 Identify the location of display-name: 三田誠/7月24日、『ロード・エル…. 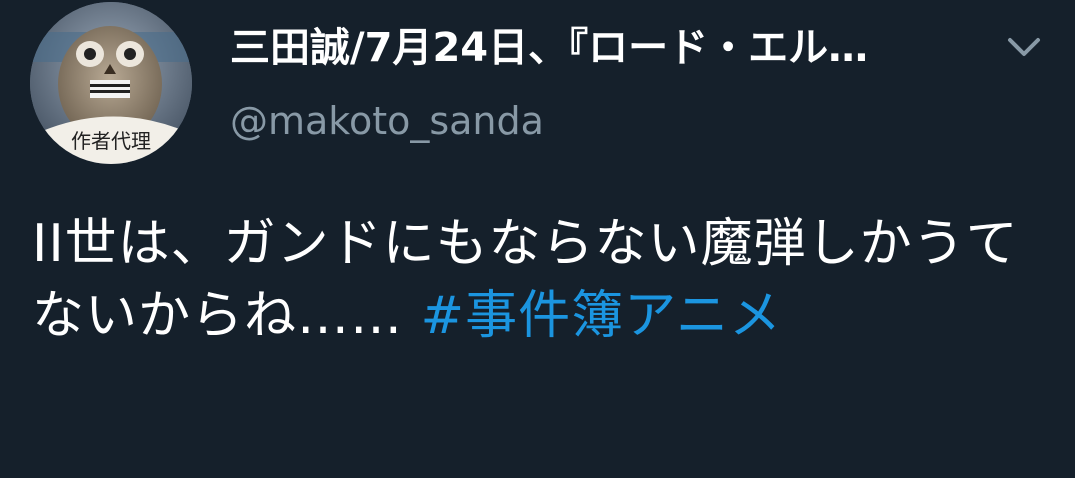
(590, 48).